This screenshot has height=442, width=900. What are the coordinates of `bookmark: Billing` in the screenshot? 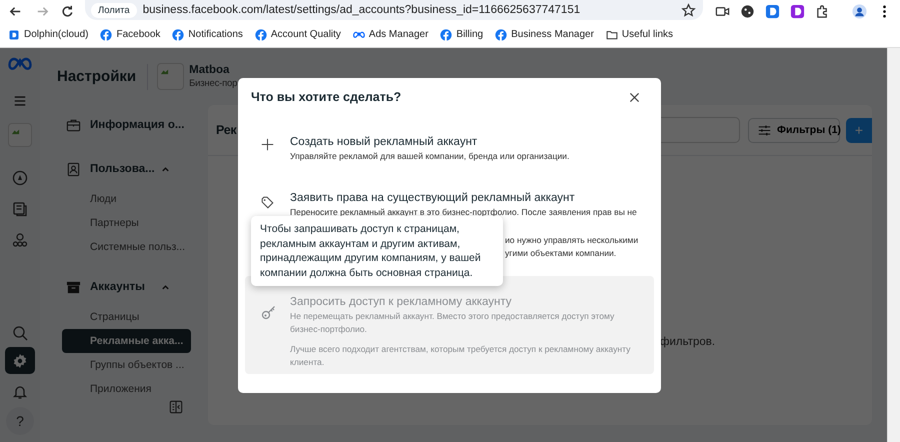 It's located at (462, 34).